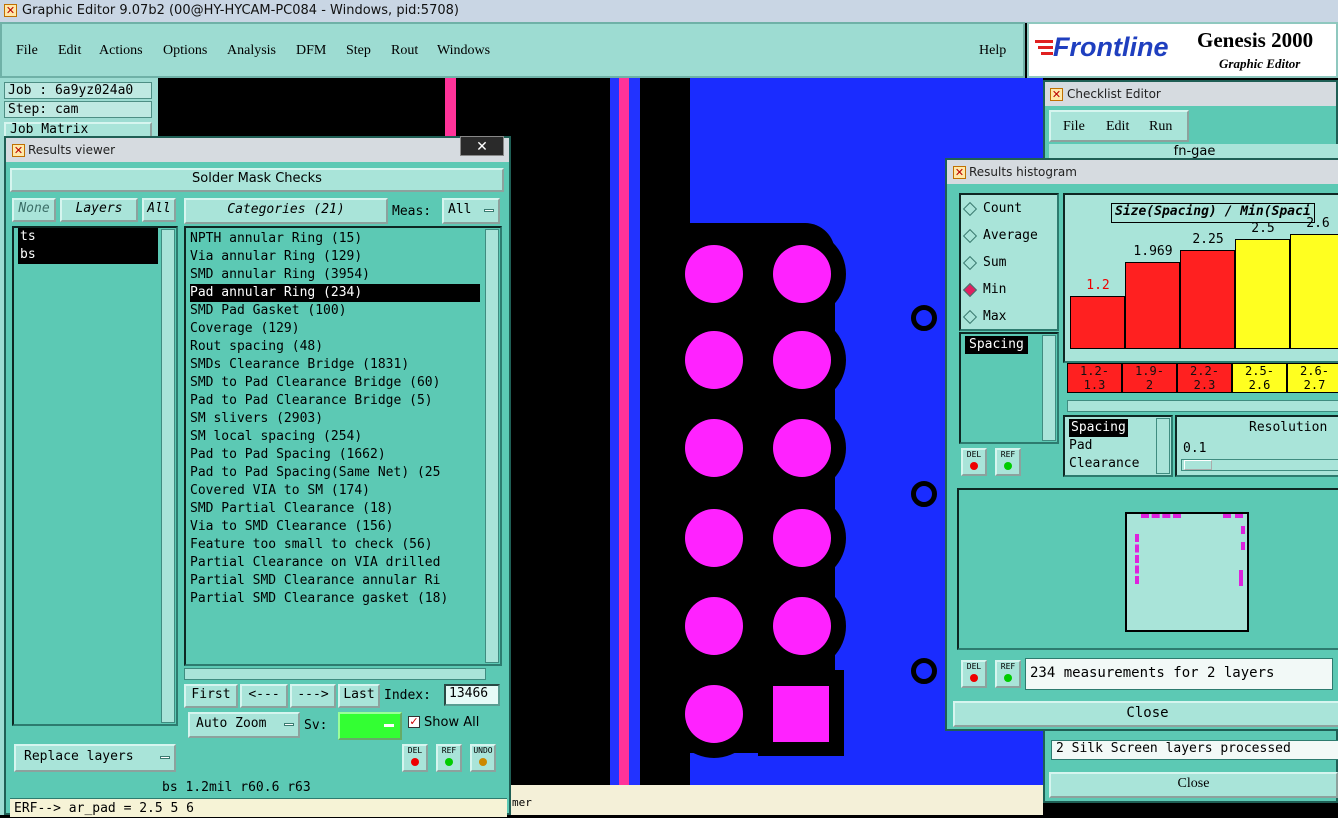  Describe the element at coordinates (257, 180) in the screenshot. I see `check-set-heading: Solder Mask Checks` at that location.